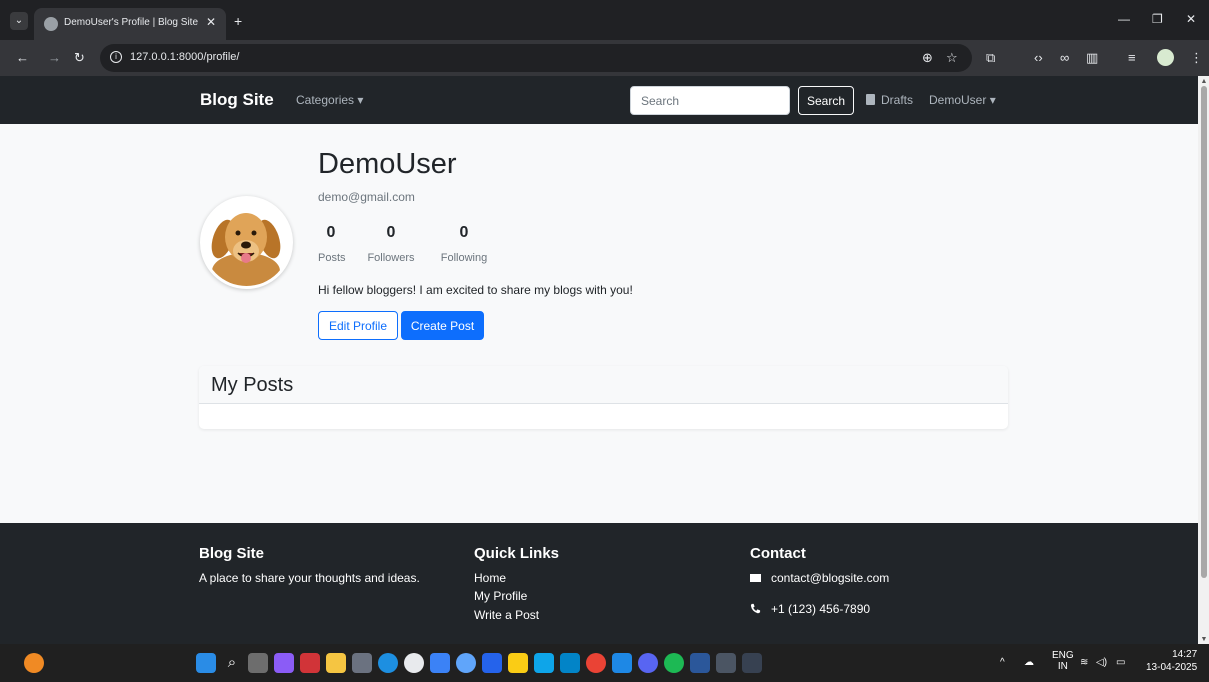 The image size is (1209, 682). Describe the element at coordinates (700, 663) in the screenshot. I see `word-icon` at that location.